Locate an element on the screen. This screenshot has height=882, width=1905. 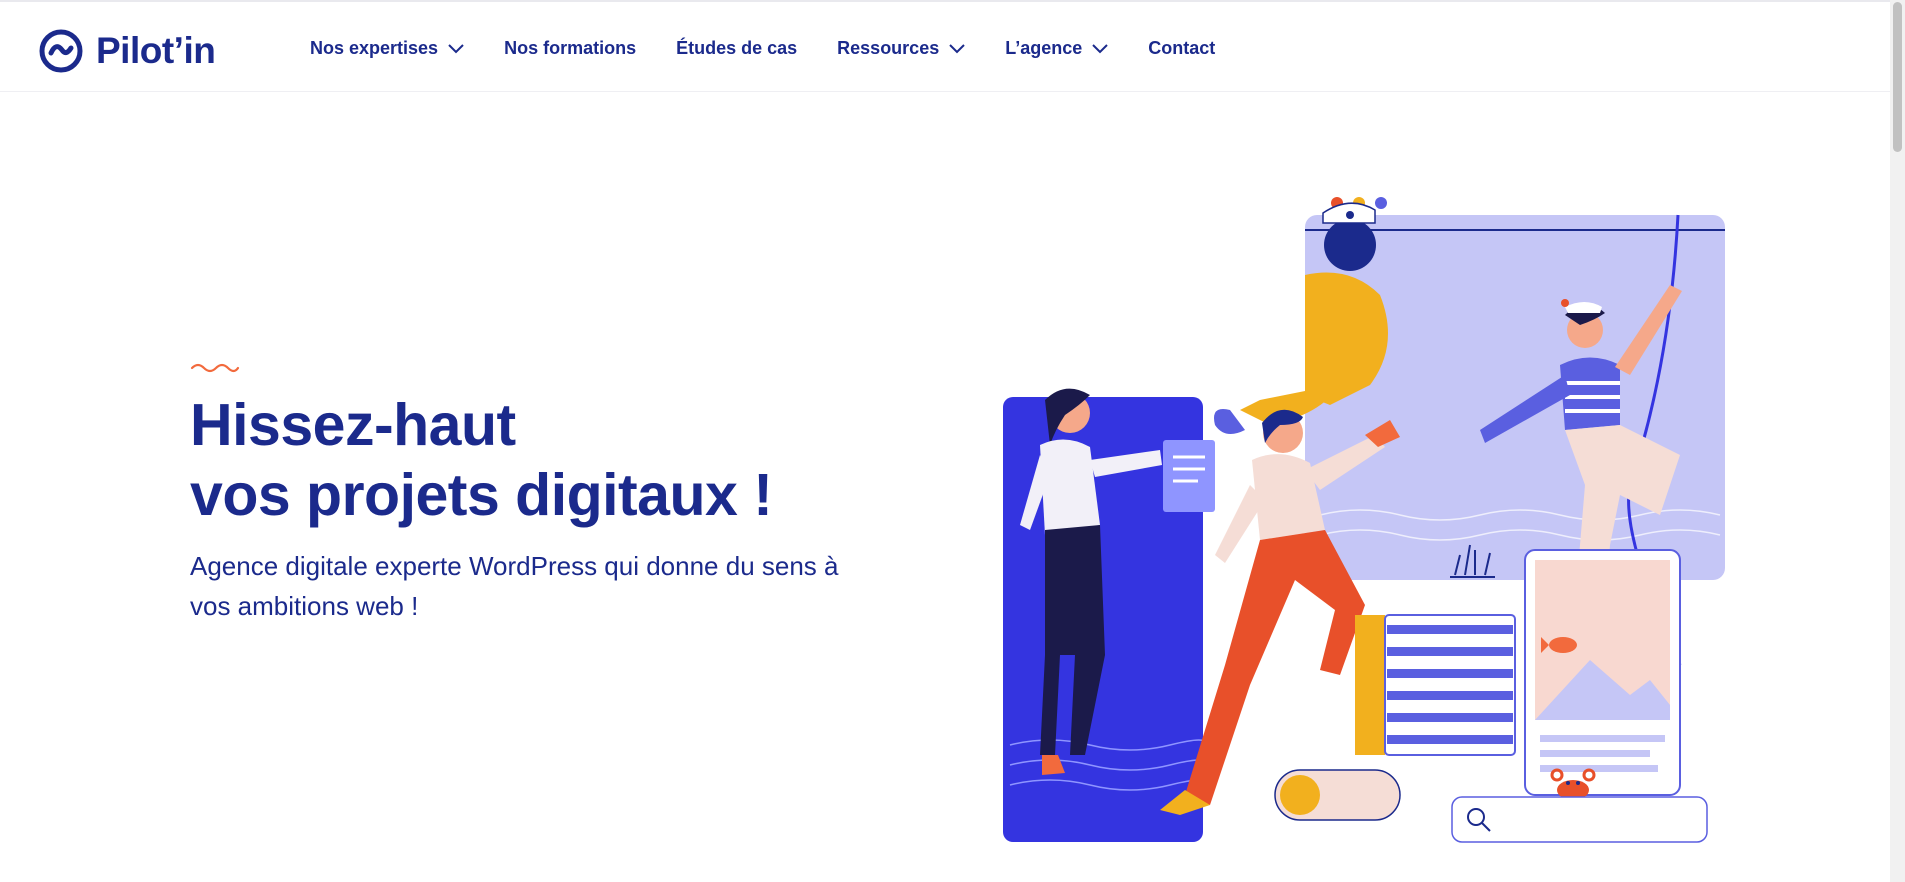
nav-item-agence: L’agence is located at coordinates (1056, 48).